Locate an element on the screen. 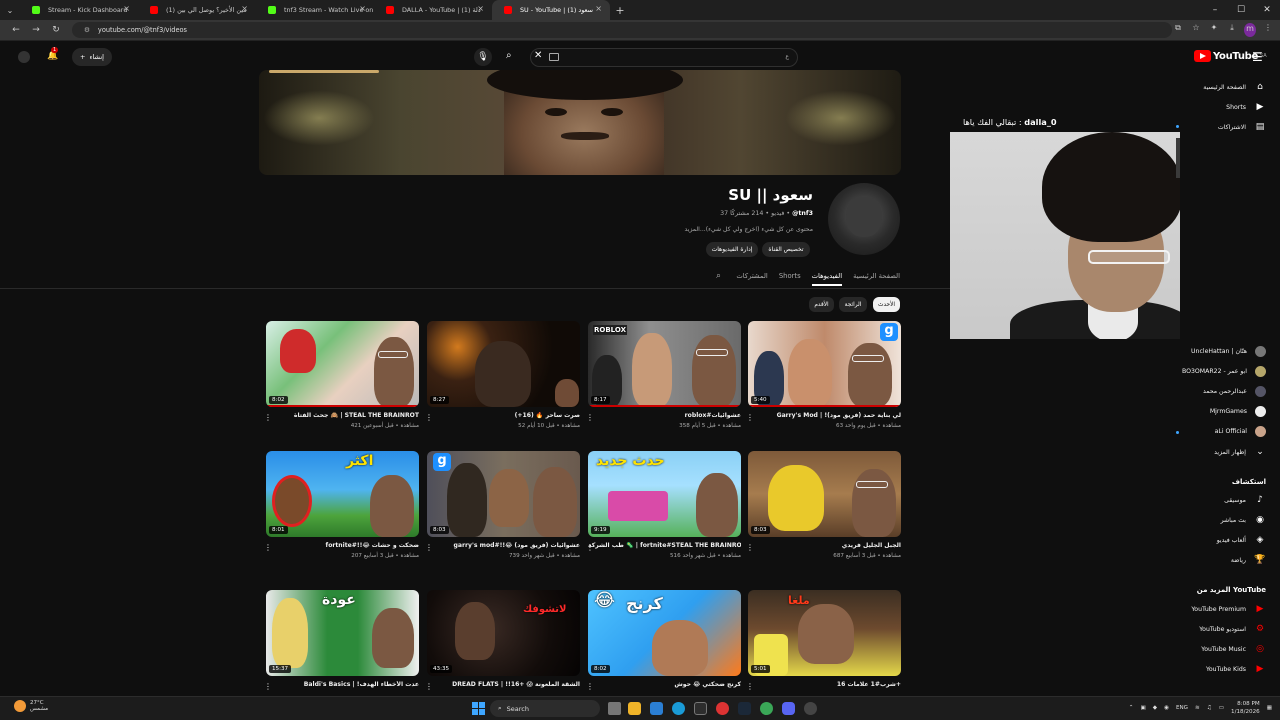 This screenshot has height=720, width=1280. file-explorer-icon is located at coordinates (634, 708).